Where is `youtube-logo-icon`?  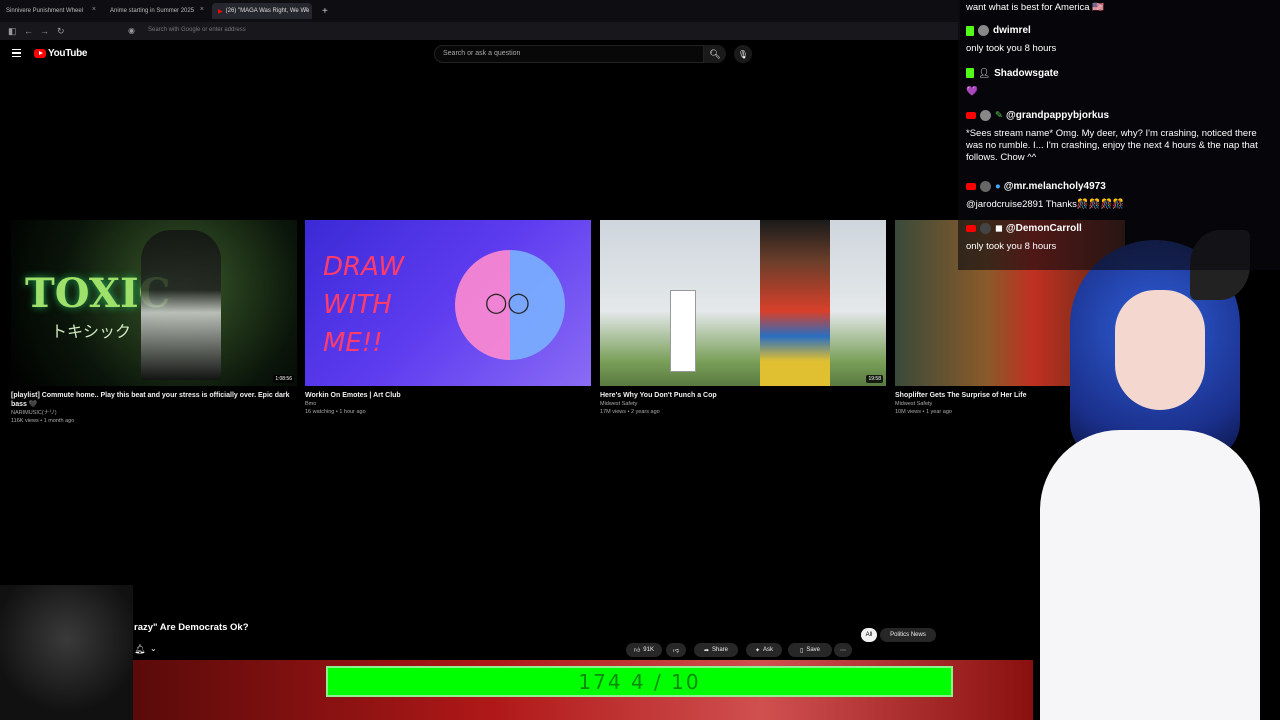
youtube-logo-icon is located at coordinates (40, 53).